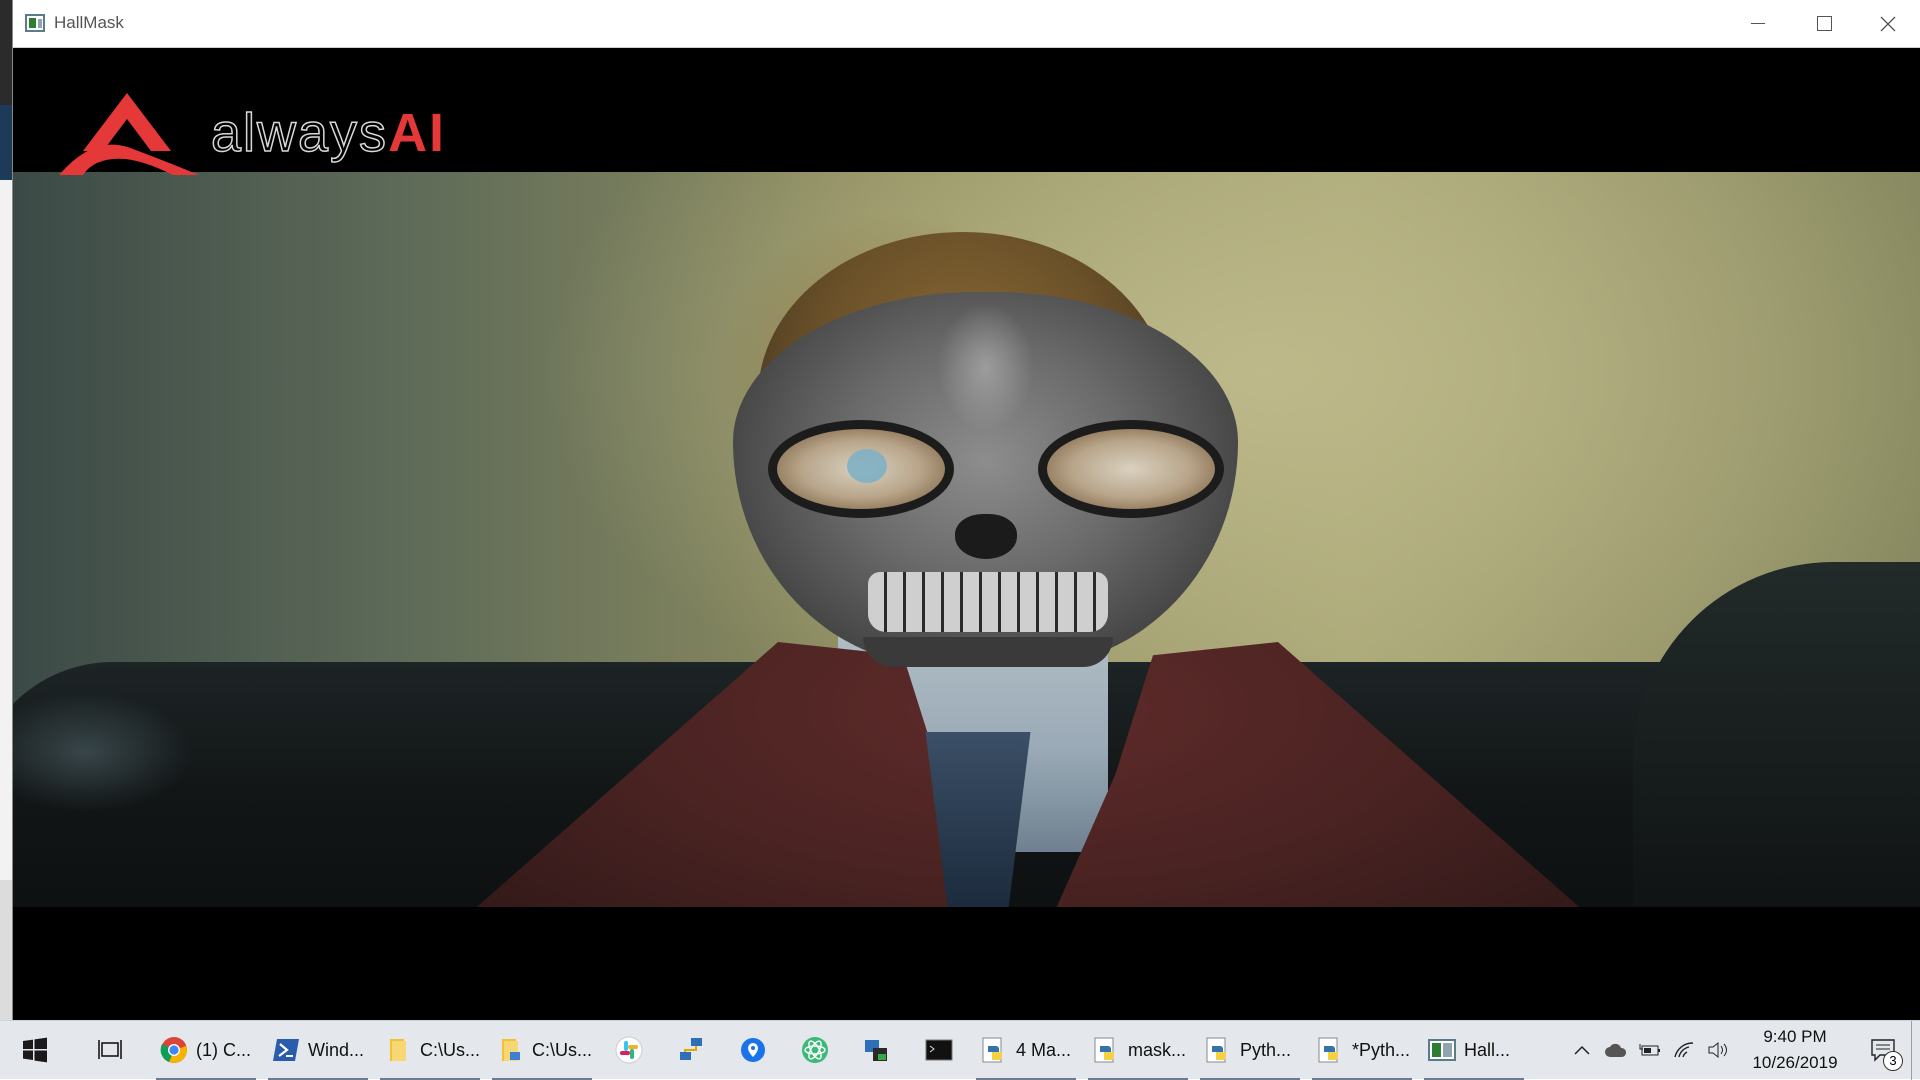 Image resolution: width=1920 pixels, height=1080 pixels. I want to click on close-icon, so click(1888, 23).